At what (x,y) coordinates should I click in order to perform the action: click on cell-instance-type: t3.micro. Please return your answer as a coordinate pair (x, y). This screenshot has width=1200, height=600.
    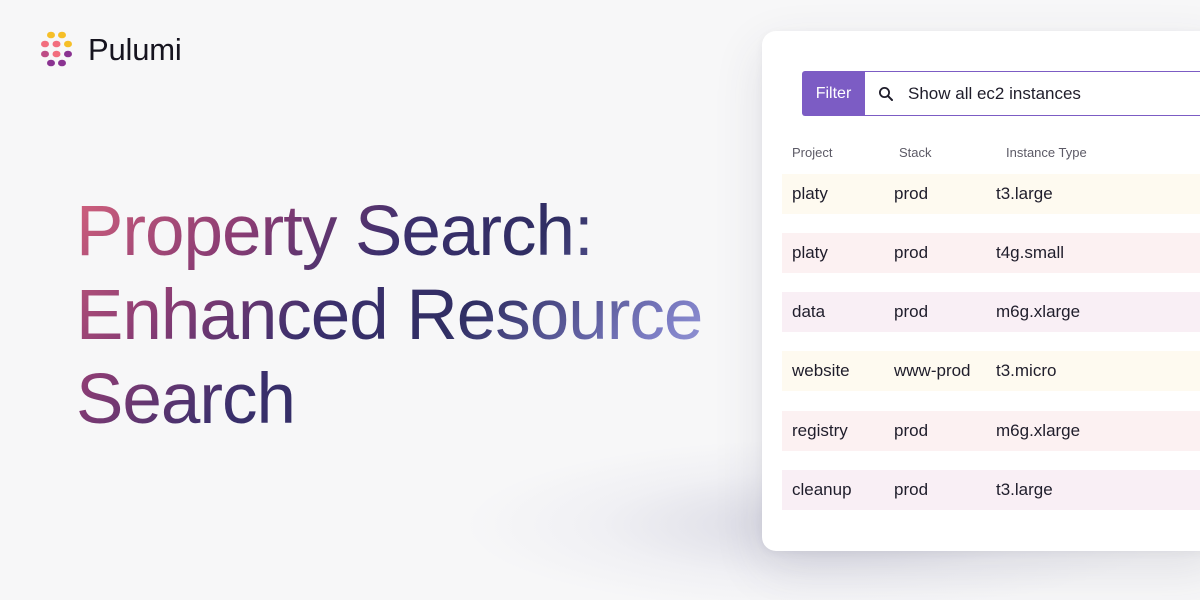
    Looking at the image, I should click on (1026, 370).